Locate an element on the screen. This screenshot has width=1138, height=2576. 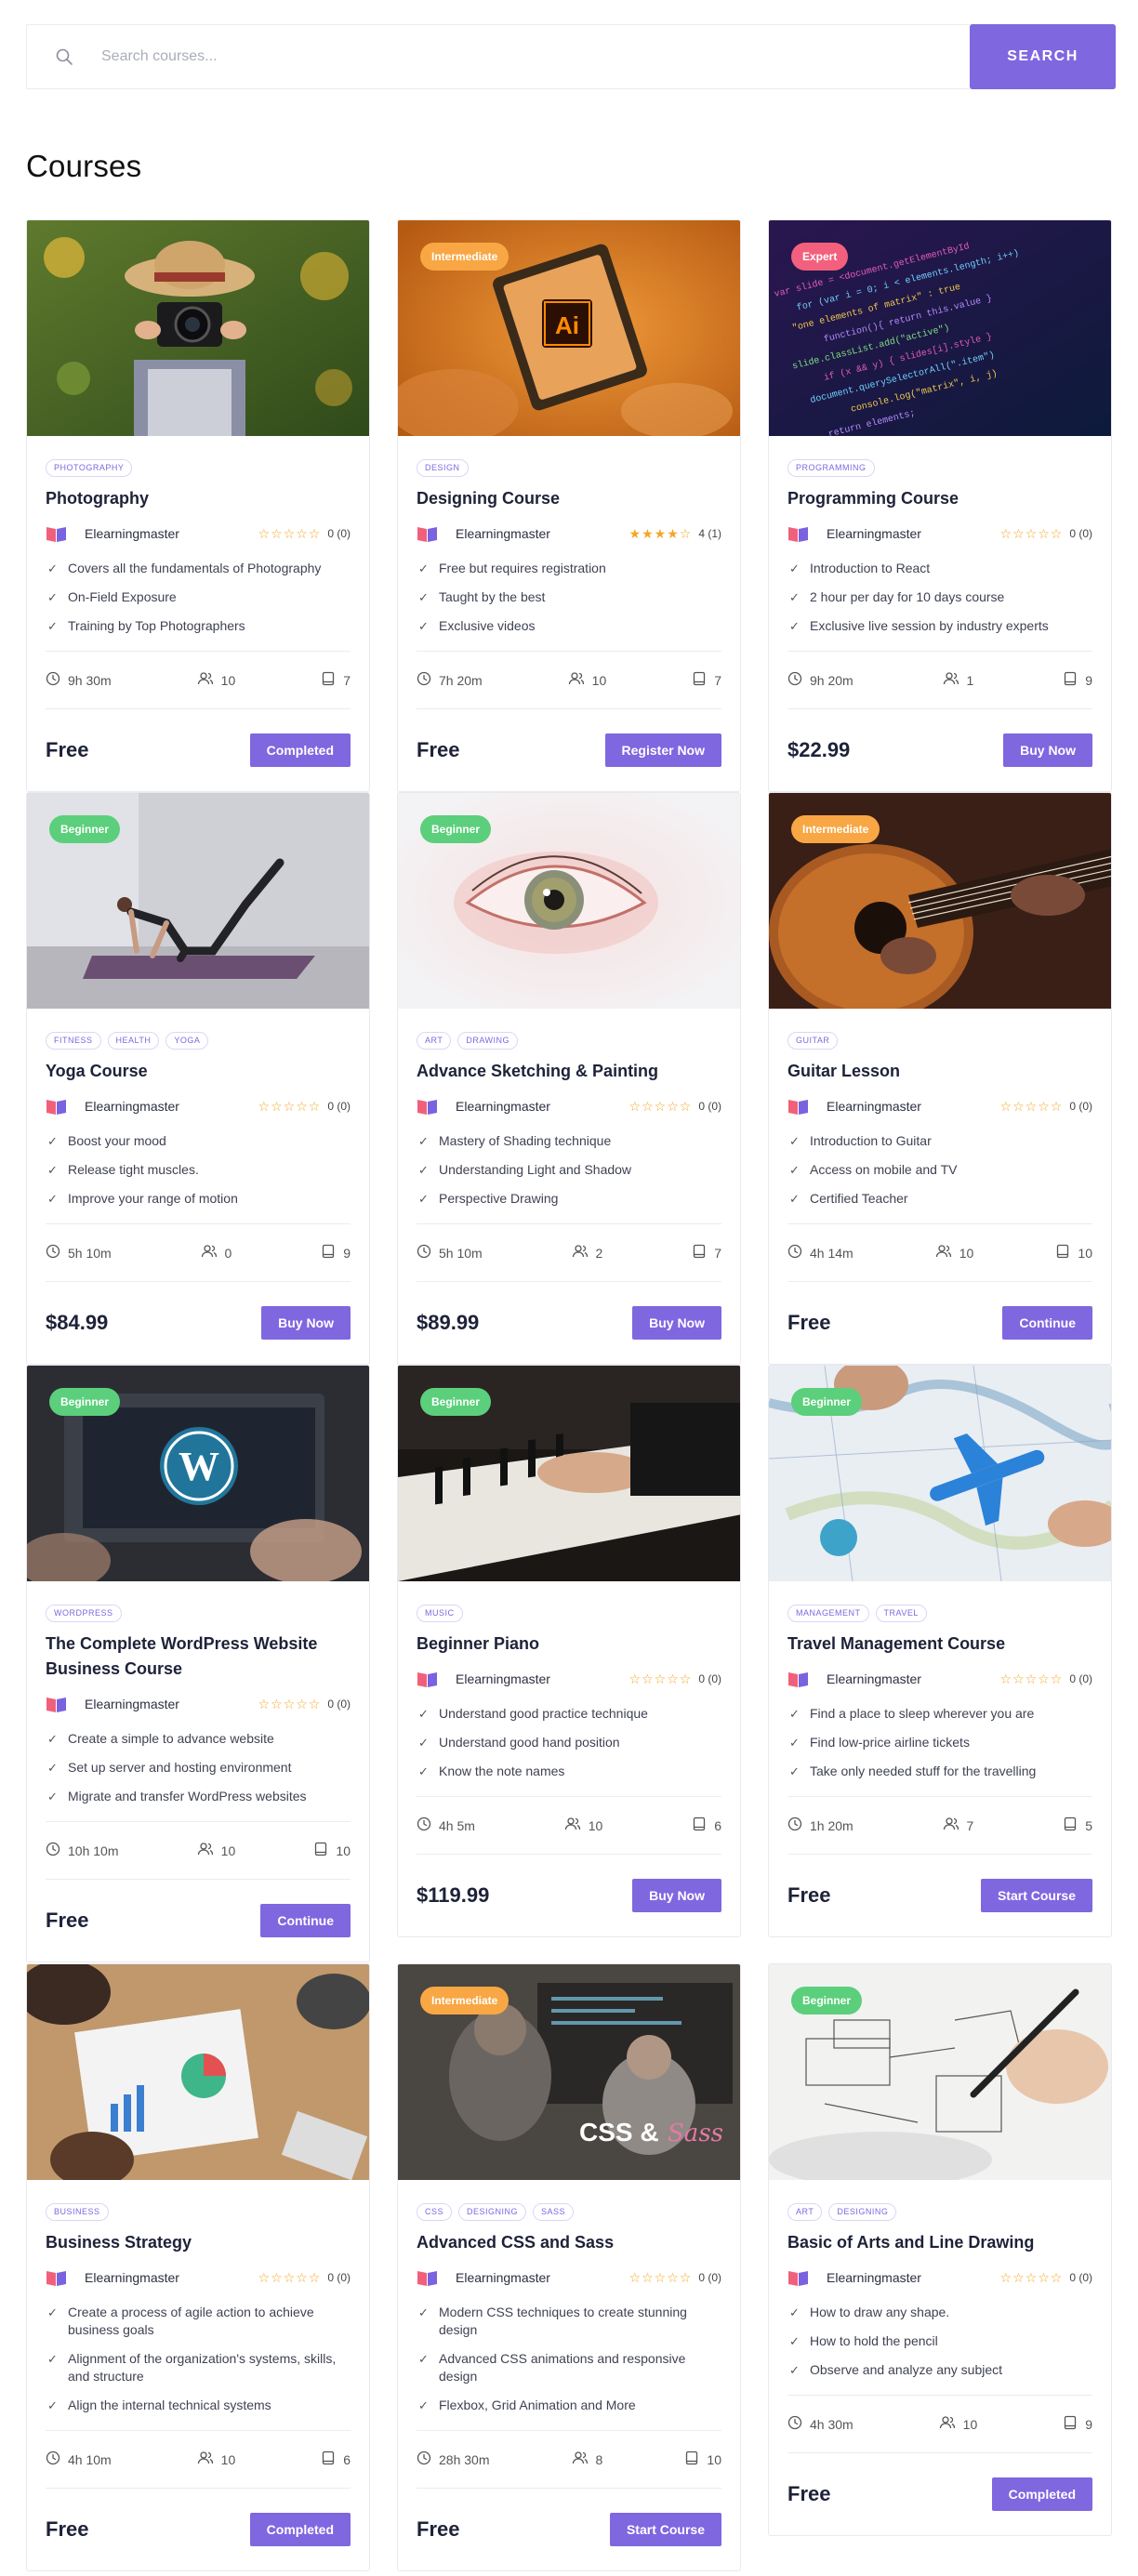
course-title: Designing Course is located at coordinates (569, 499).